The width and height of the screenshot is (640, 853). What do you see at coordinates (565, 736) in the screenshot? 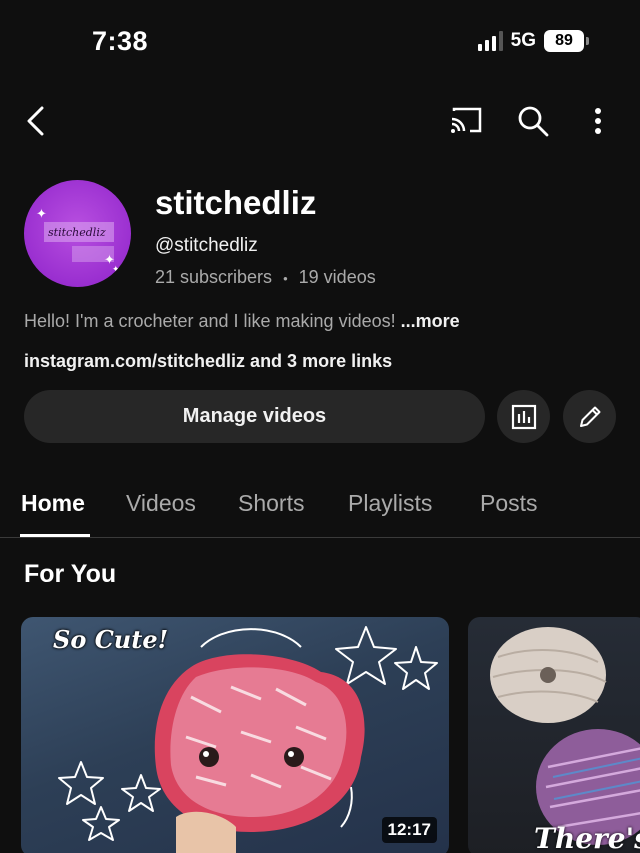
I see `thumbnail-art` at bounding box center [565, 736].